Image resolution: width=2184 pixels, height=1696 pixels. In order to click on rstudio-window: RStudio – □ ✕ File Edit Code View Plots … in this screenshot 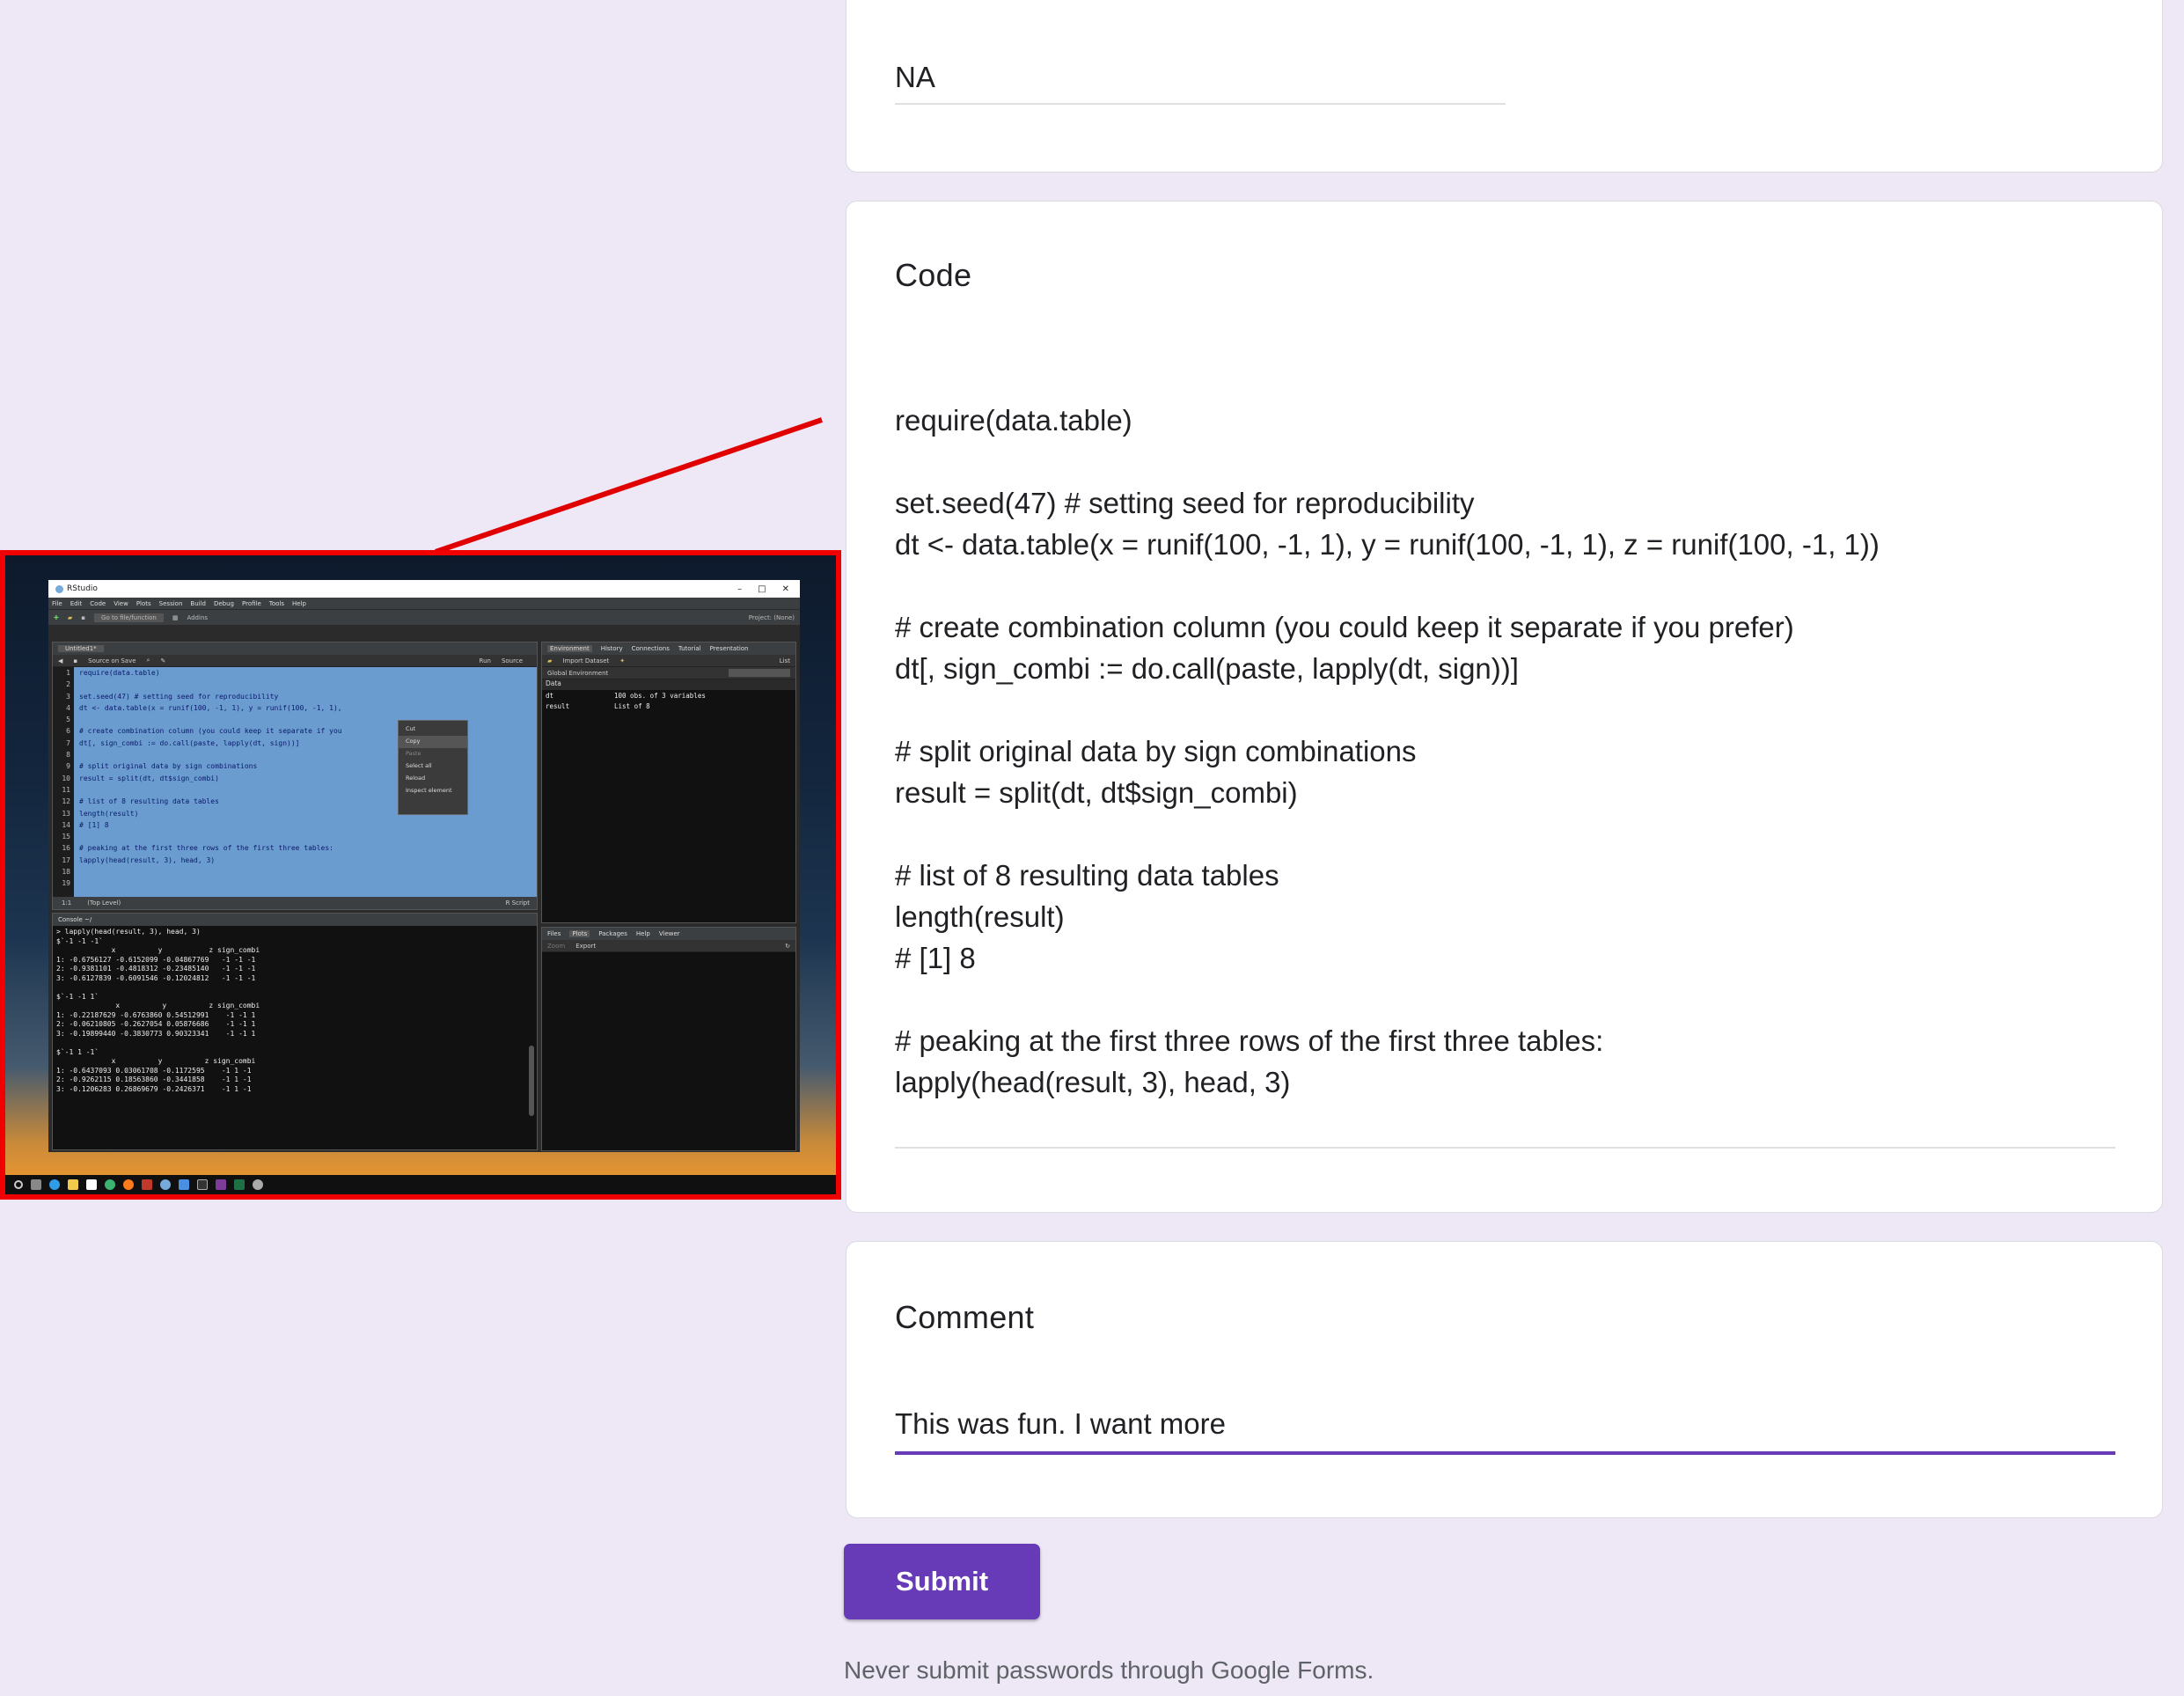, I will do `click(424, 866)`.